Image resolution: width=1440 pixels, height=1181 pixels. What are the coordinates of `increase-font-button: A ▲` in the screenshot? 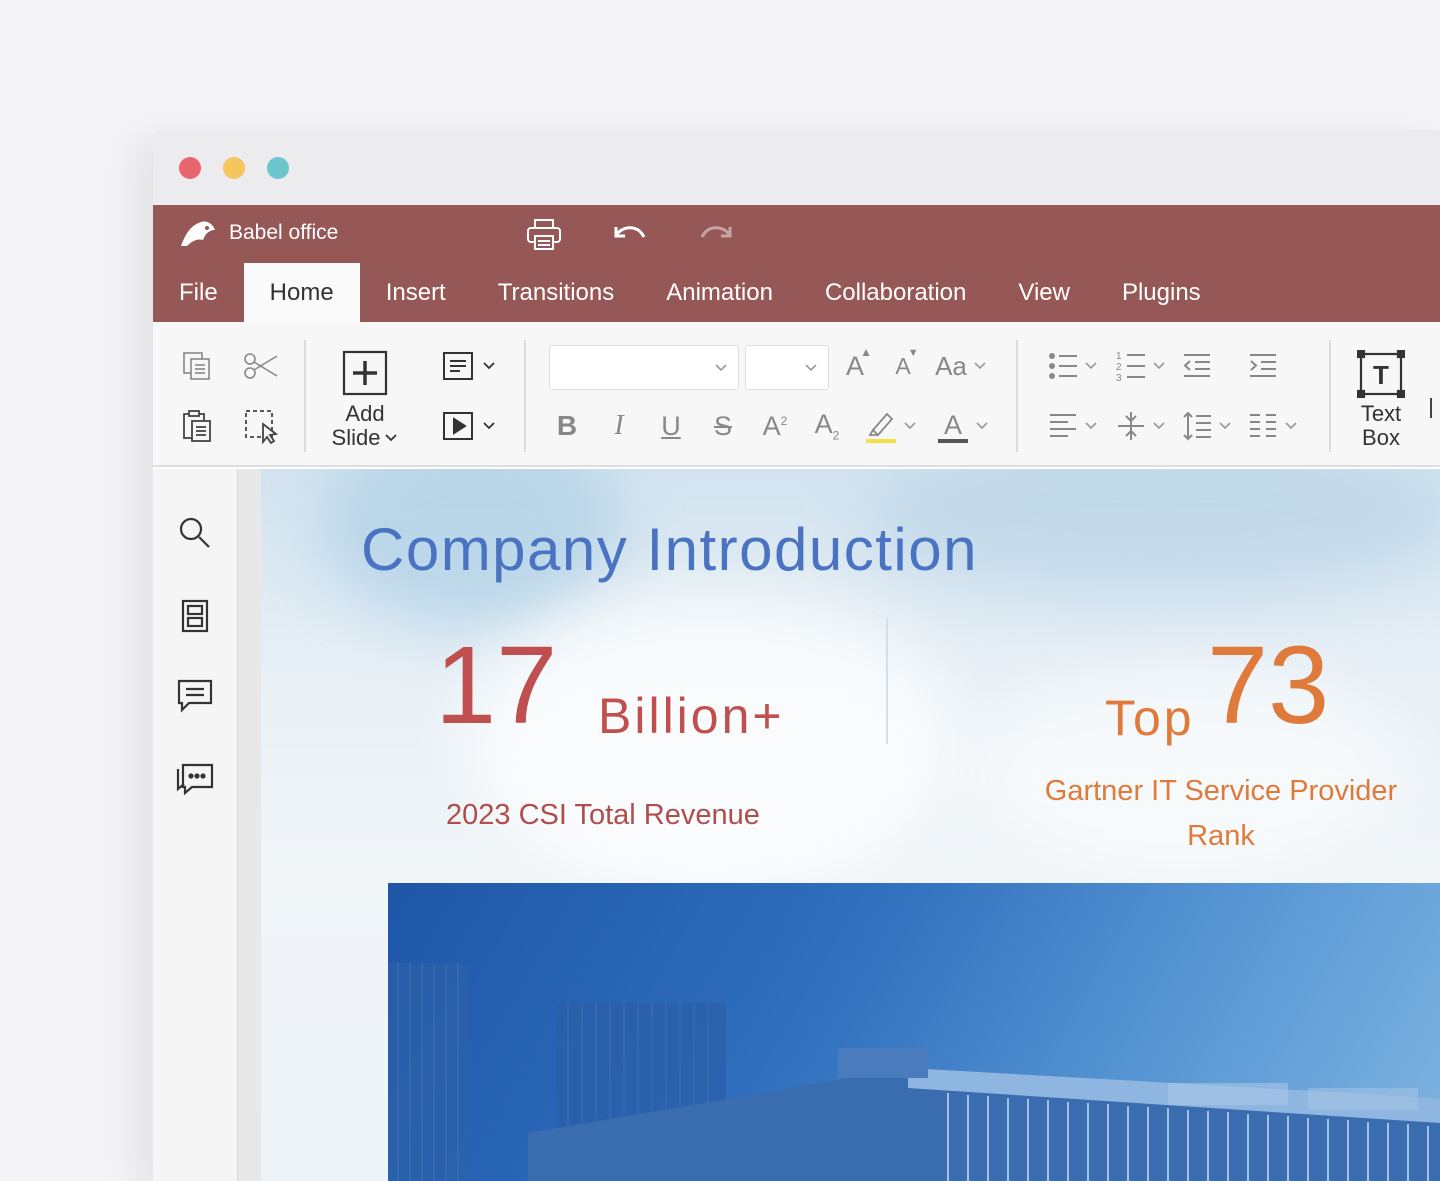 It's located at (855, 365).